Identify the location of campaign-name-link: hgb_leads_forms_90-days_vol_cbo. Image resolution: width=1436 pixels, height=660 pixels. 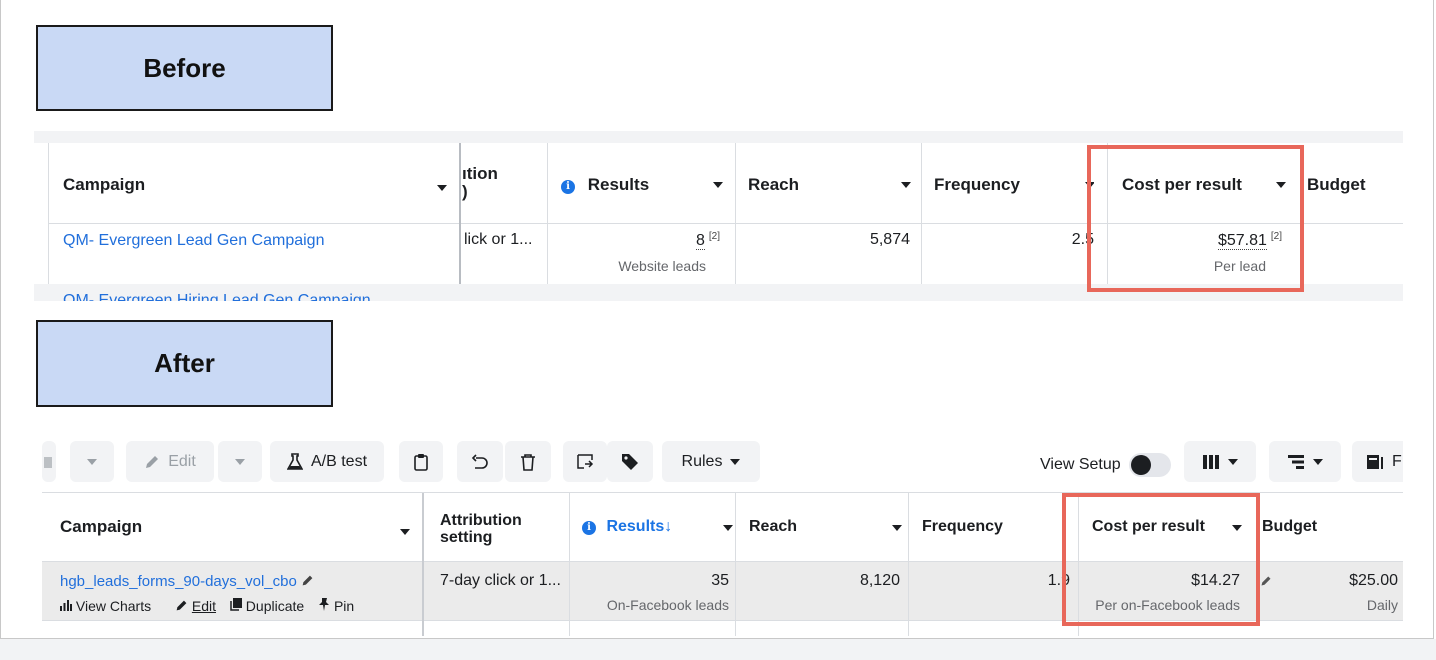
(210, 582).